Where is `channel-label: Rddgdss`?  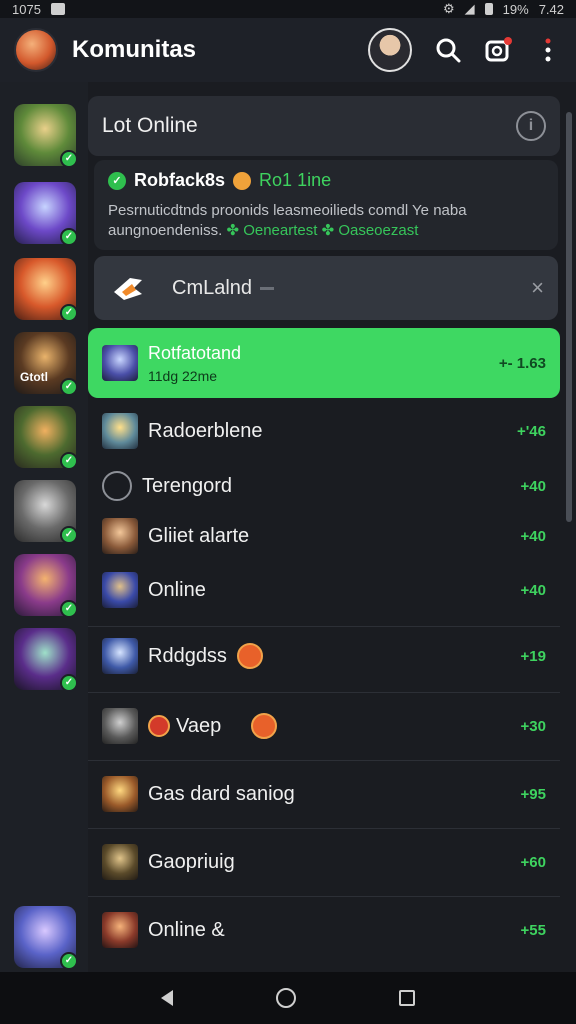
channel-label: Rddgdss is located at coordinates (187, 655).